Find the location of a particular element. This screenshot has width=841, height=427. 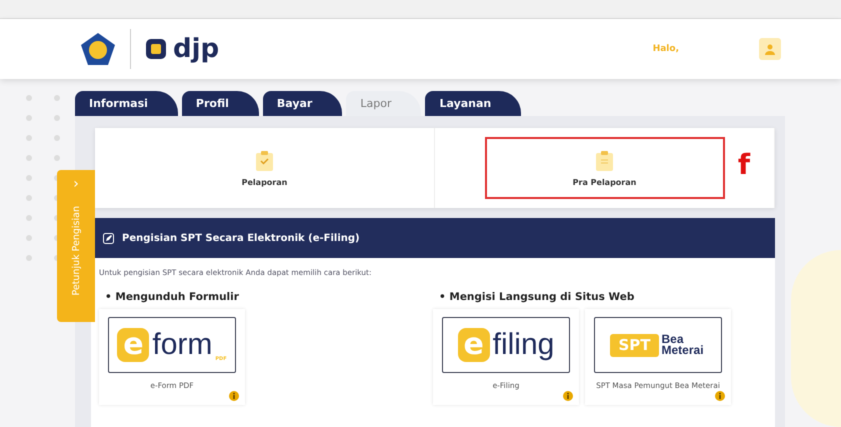

edit-icon is located at coordinates (108, 238).